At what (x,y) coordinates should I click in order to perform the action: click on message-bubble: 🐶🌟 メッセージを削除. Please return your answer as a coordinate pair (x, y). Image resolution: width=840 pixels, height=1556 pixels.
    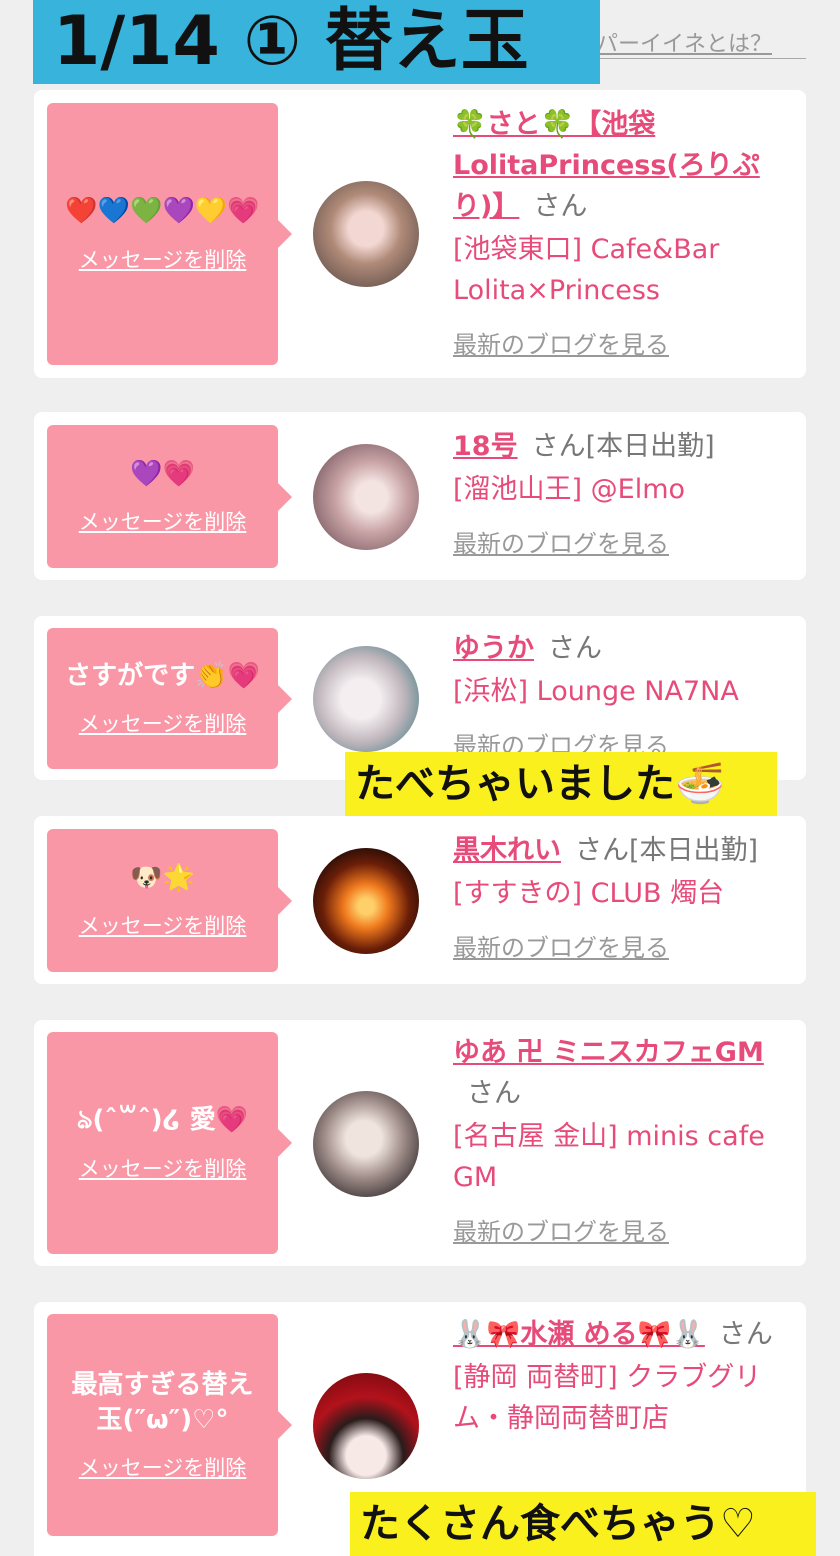
    Looking at the image, I should click on (169, 900).